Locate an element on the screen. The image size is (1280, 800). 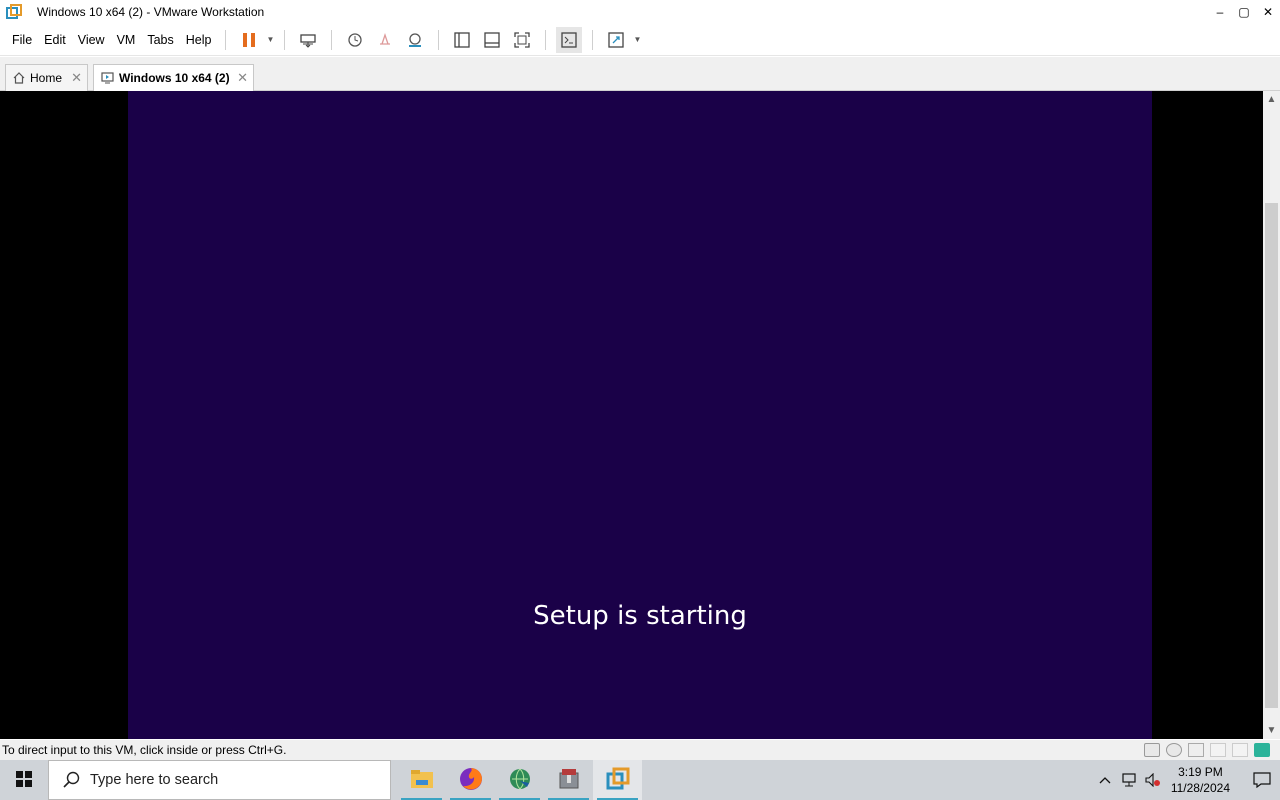
setup-status-text: Setup is starting is located at coordinates (640, 616).